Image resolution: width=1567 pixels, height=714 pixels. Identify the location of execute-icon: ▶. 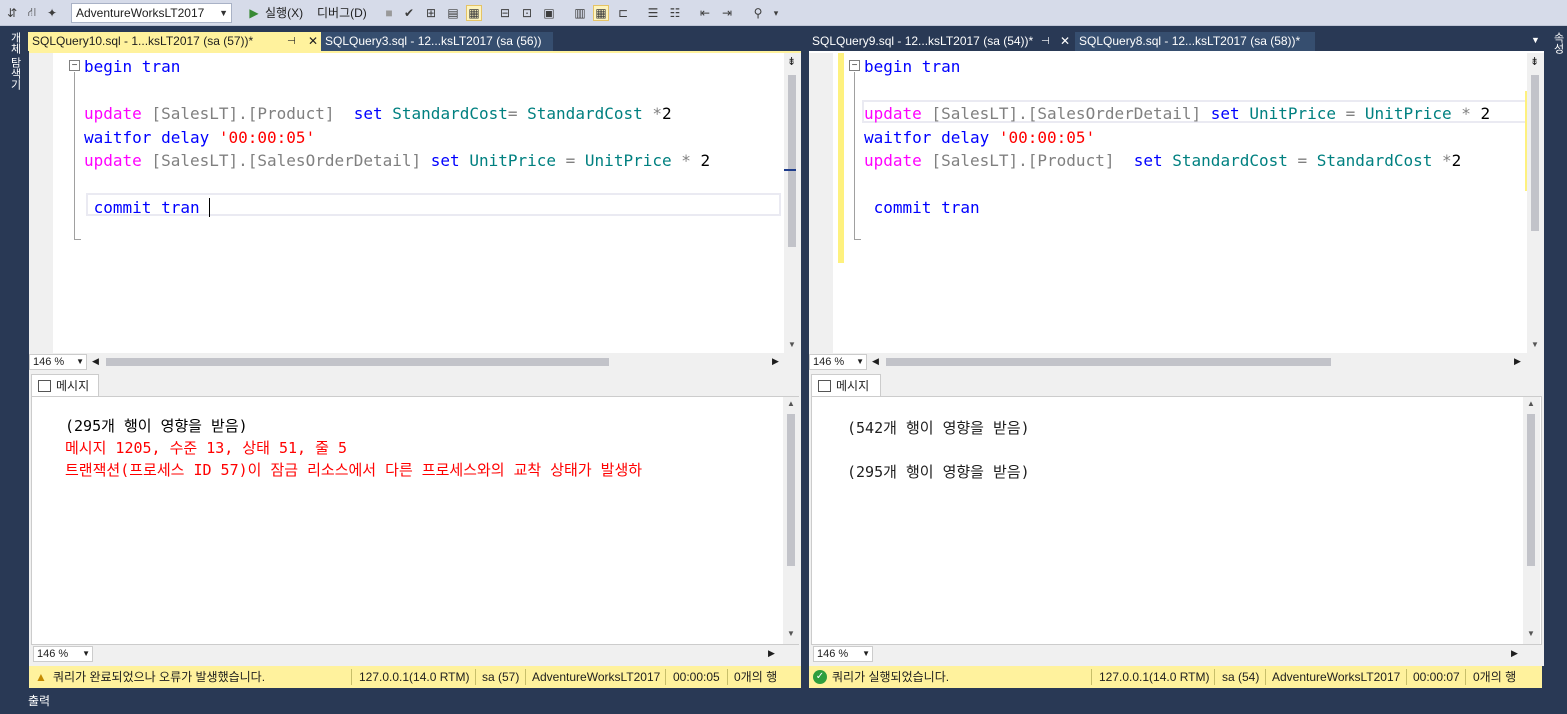
(254, 13).